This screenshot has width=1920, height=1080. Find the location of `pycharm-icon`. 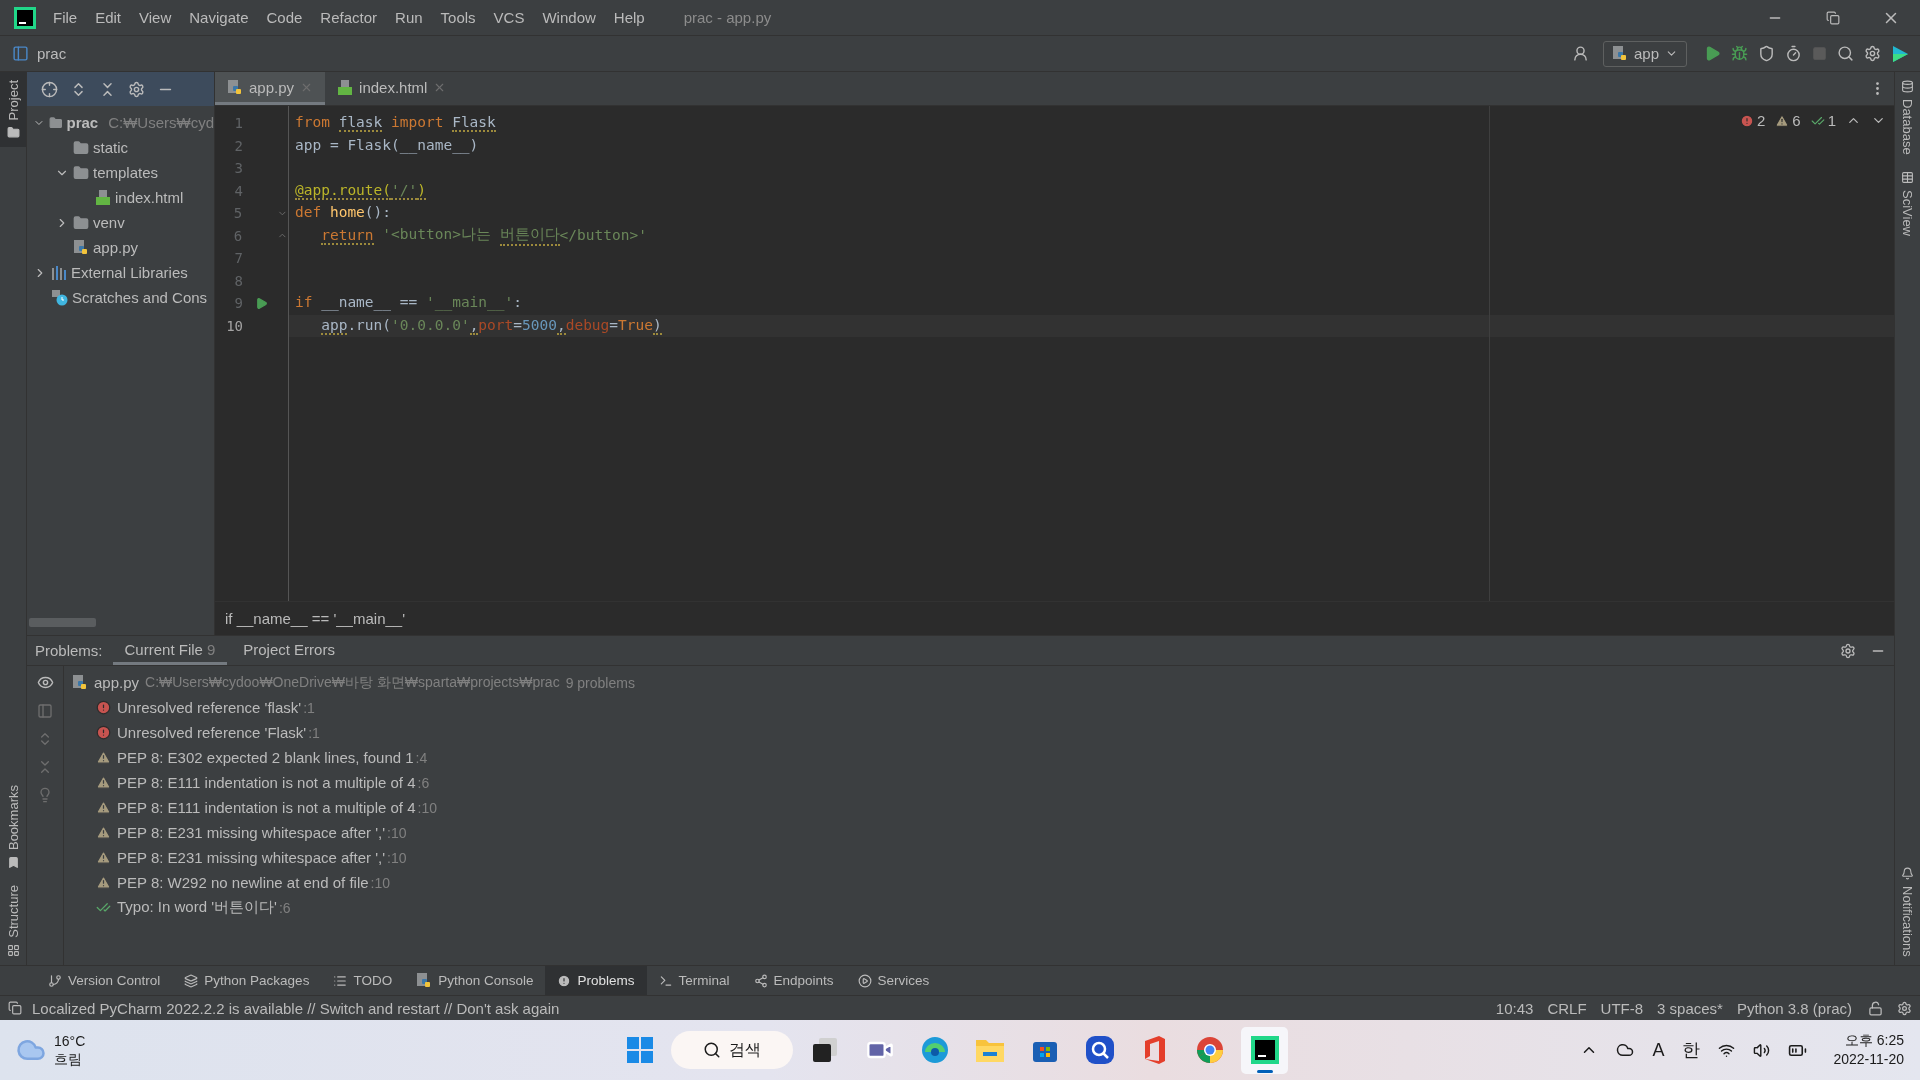

pycharm-icon is located at coordinates (1264, 1050).